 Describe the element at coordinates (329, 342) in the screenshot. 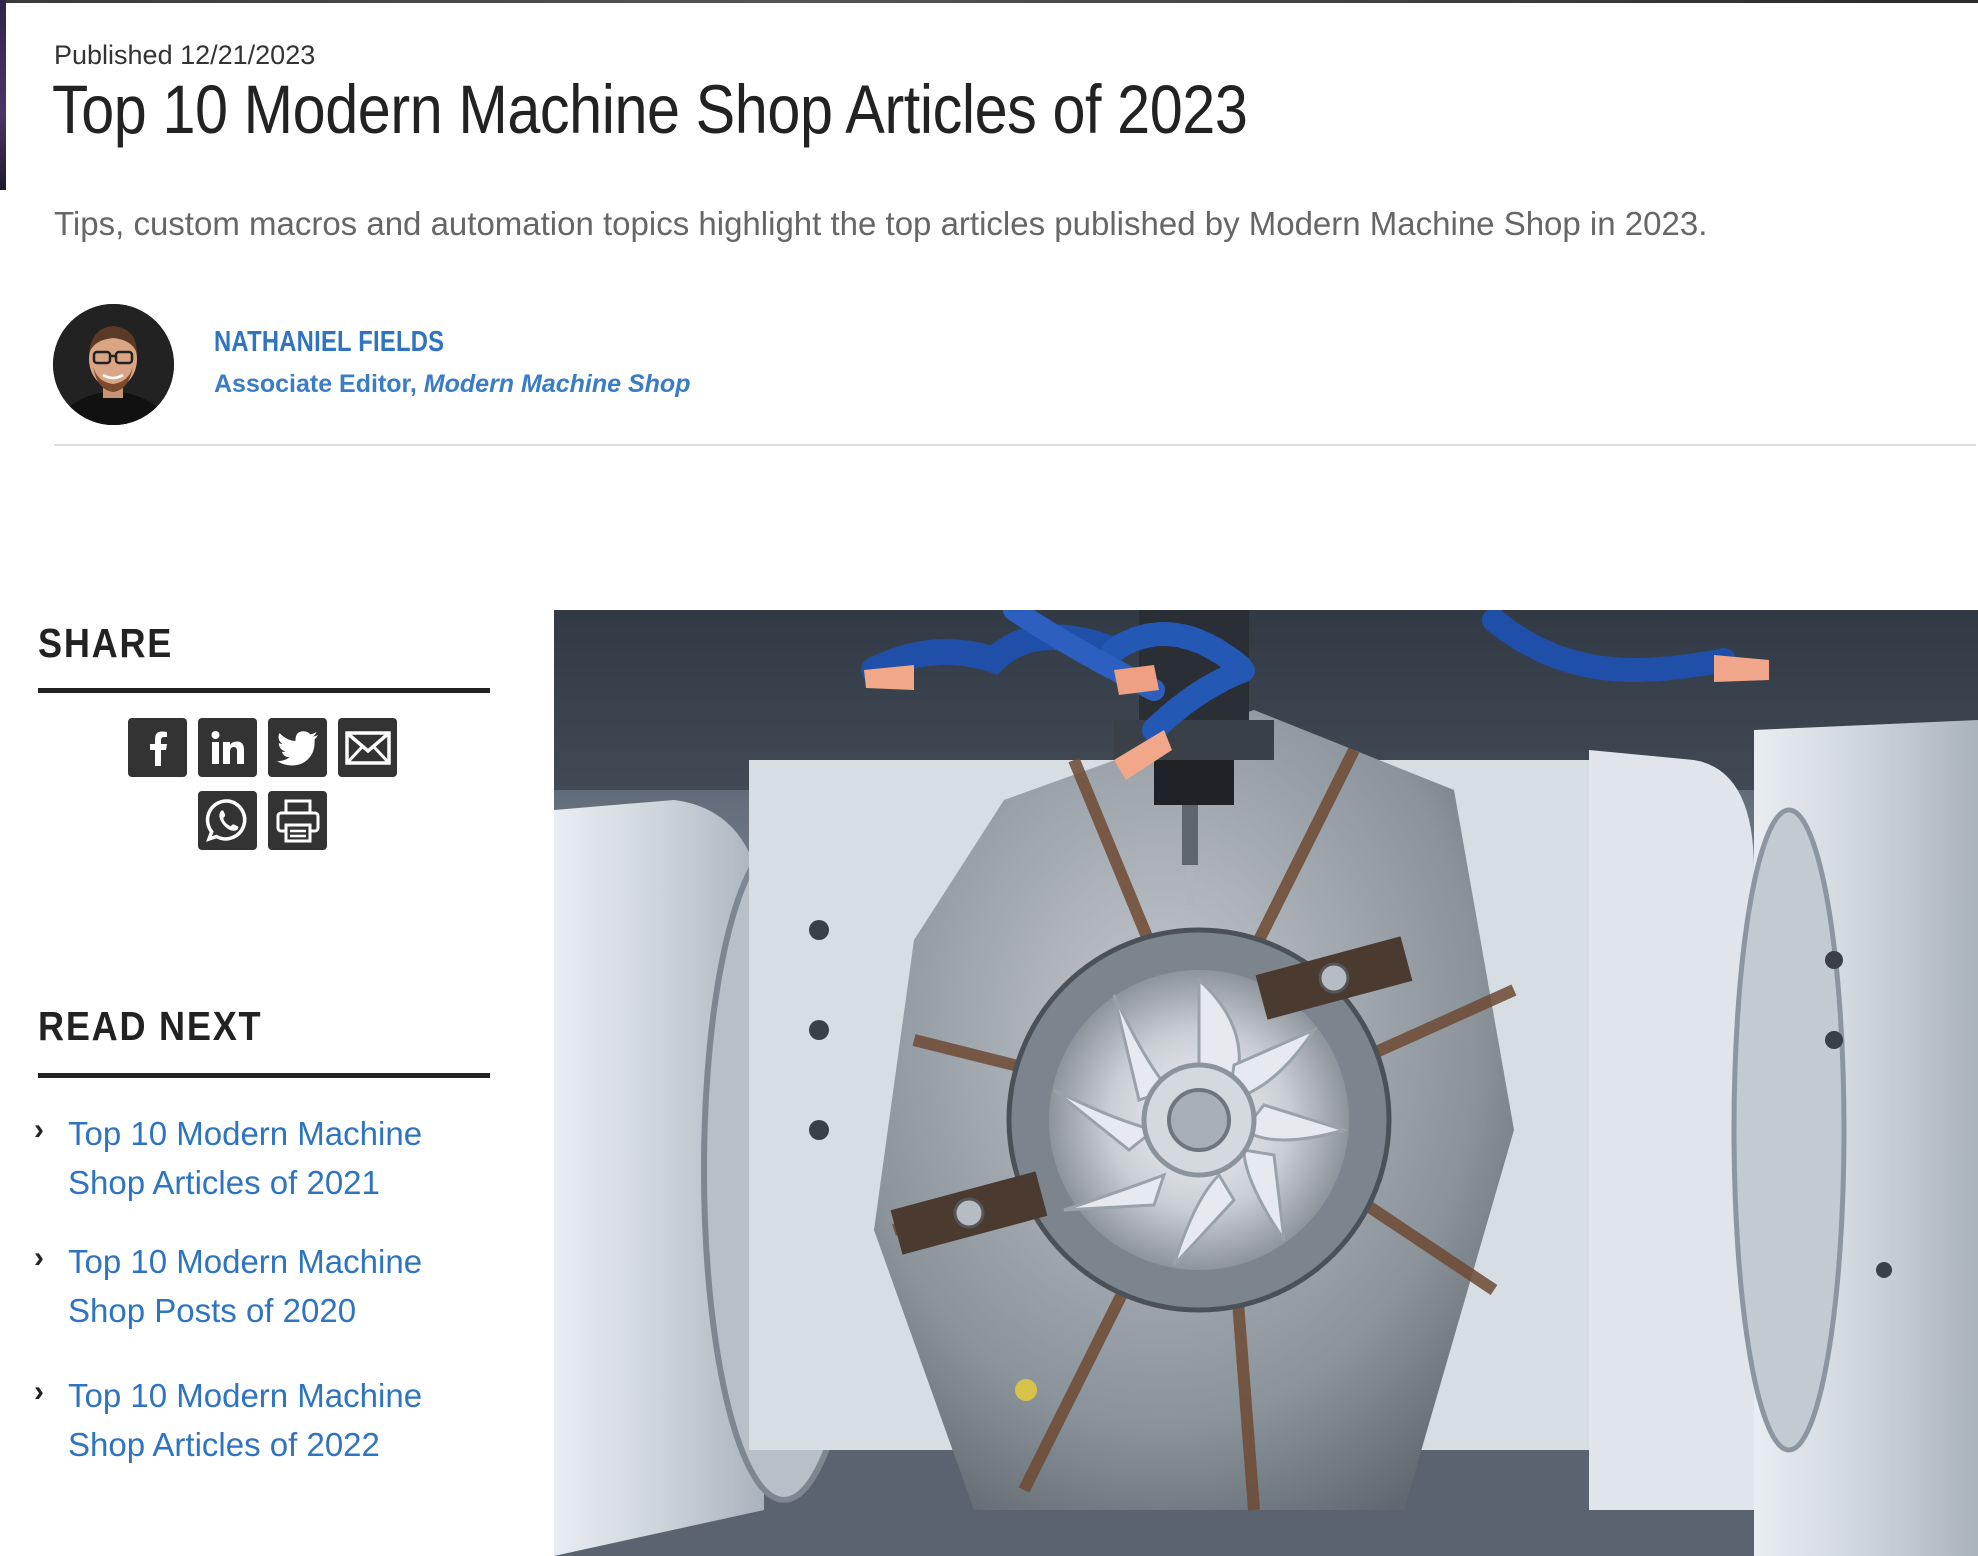

I see `author-name-link: NATHANIEL FIELDS` at that location.